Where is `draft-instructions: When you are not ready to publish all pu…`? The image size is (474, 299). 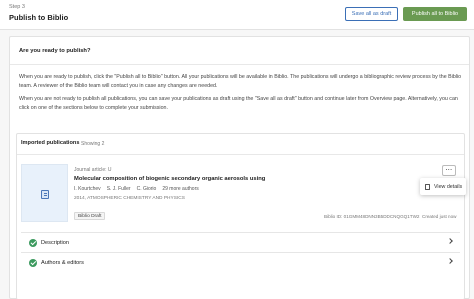 draft-instructions: When you are not ready to publish all pu… is located at coordinates (238, 103).